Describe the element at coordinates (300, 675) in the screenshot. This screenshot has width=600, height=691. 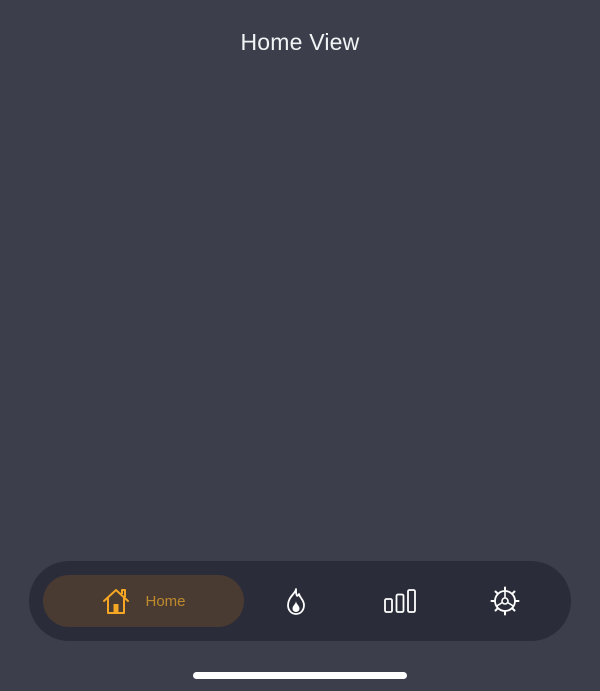
I see `home-indicator` at that location.